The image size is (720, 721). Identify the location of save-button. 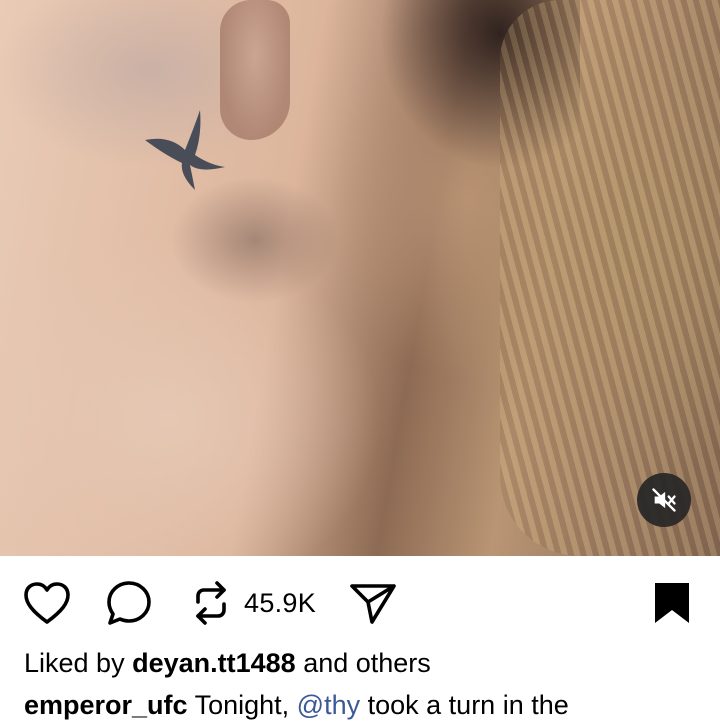
(672, 603).